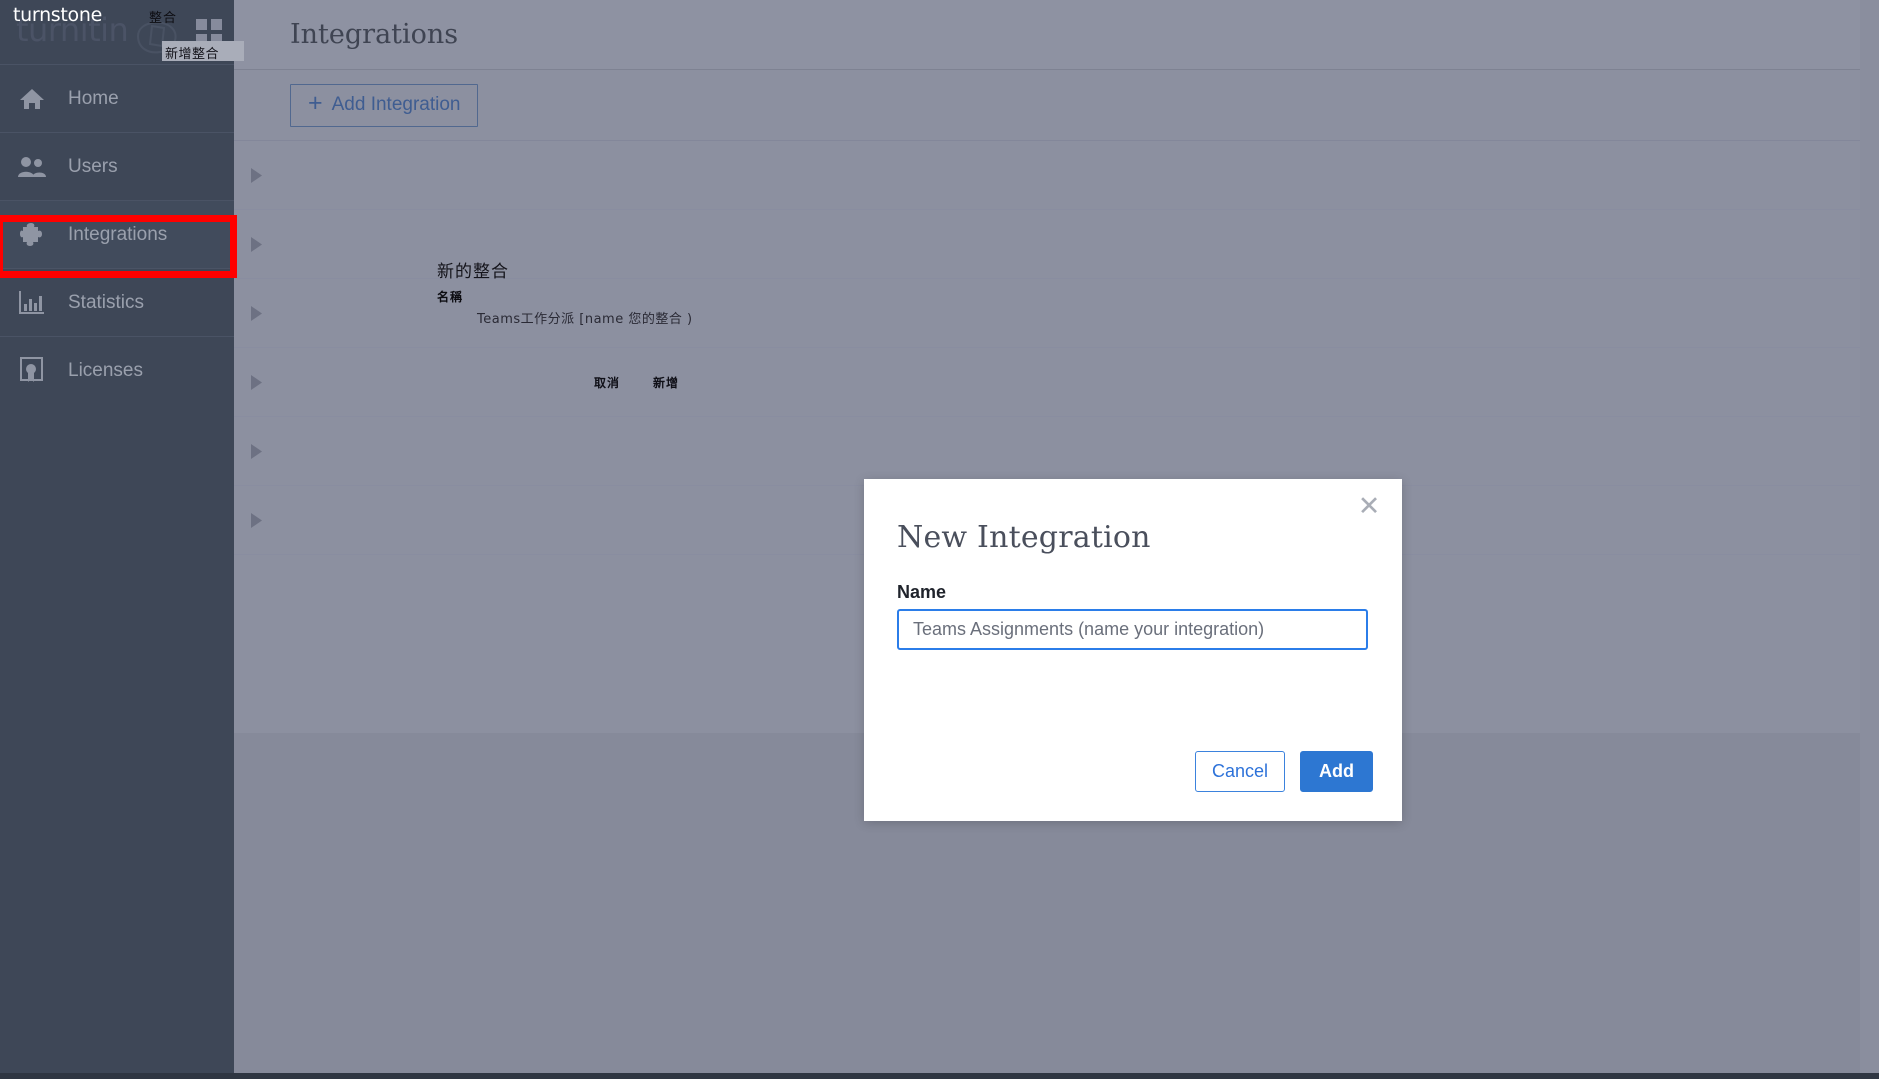 Image resolution: width=1879 pixels, height=1079 pixels. Describe the element at coordinates (93, 166) in the screenshot. I see `sidebar-item-users-label: Users` at that location.